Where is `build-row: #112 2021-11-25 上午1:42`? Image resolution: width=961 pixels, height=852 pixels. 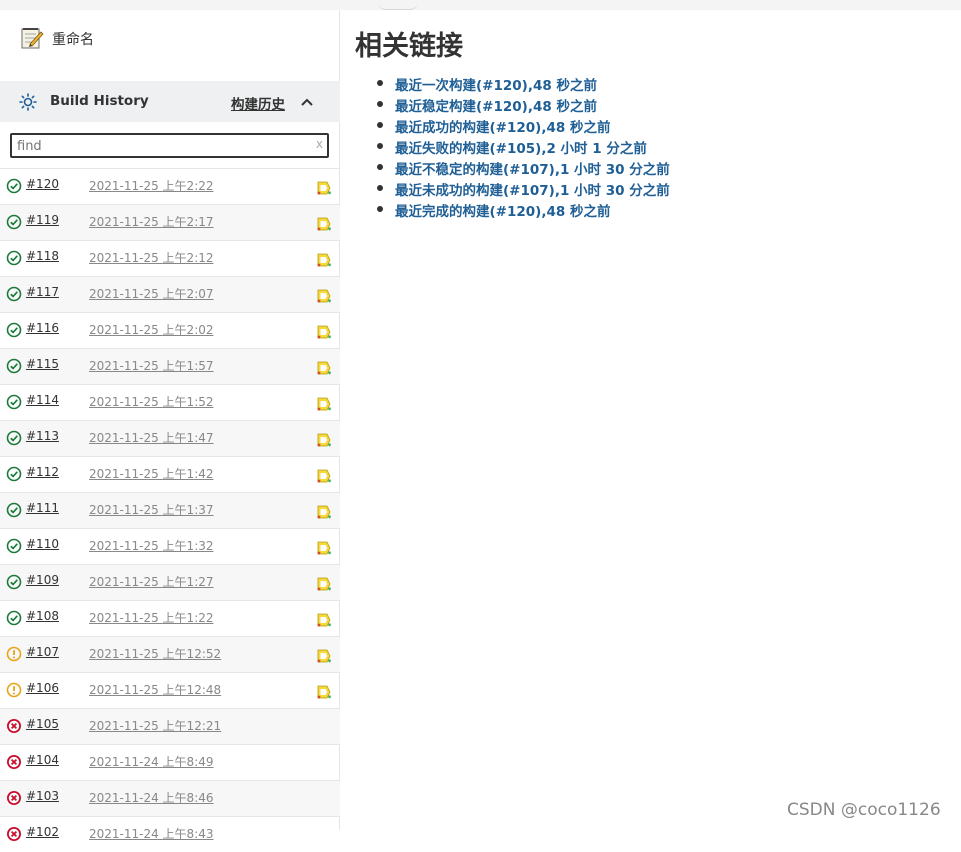
build-row: #112 2021-11-25 上午1:42 is located at coordinates (170, 474).